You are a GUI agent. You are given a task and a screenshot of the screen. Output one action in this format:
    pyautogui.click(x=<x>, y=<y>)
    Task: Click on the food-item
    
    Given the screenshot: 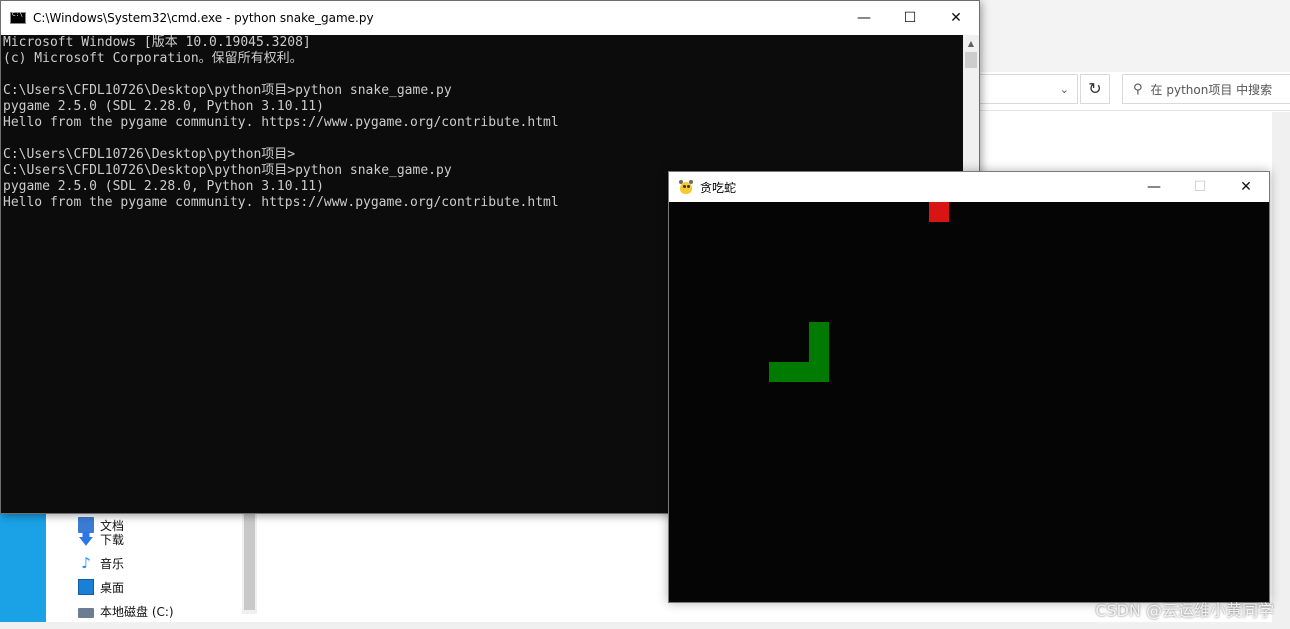 What is the action you would take?
    pyautogui.click(x=939, y=212)
    